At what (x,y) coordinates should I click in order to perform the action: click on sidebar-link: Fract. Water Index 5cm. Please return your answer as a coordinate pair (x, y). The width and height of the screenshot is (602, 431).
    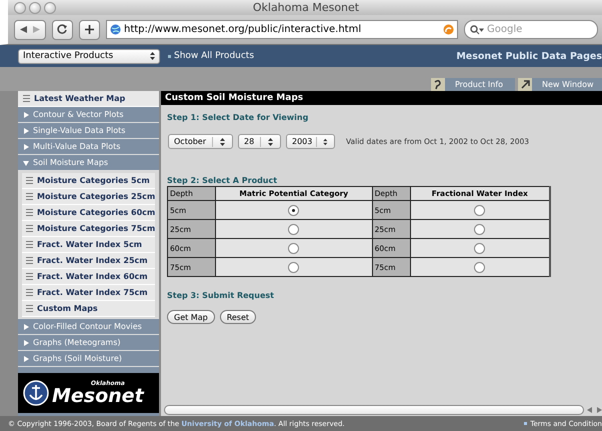
    Looking at the image, I should click on (88, 245).